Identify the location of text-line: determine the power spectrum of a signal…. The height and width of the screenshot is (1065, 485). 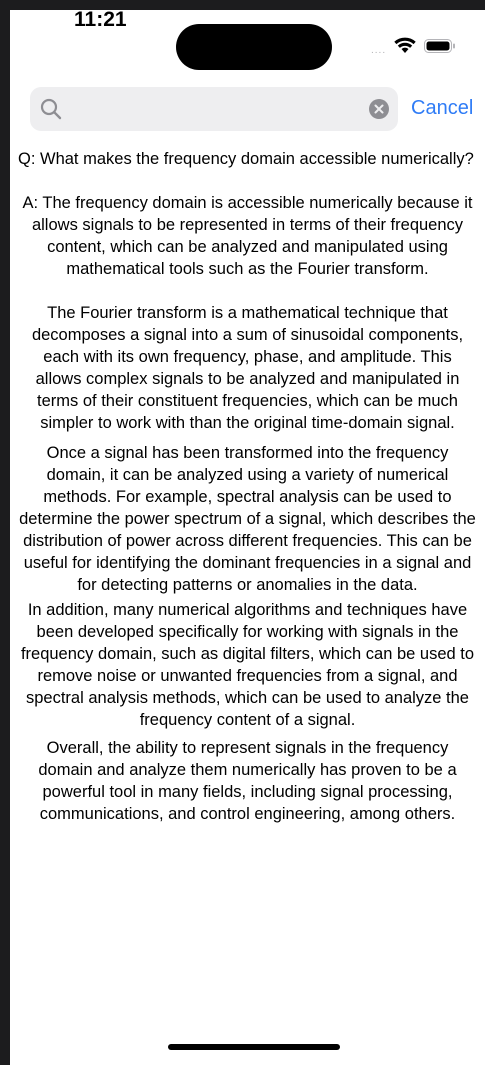
(247, 519).